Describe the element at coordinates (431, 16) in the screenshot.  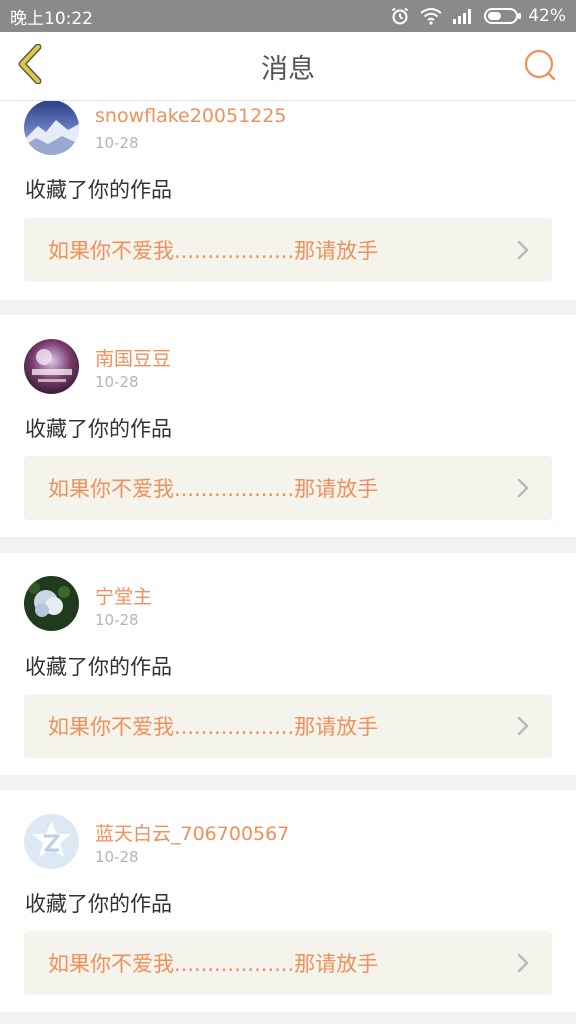
I see `wifi-icon` at that location.